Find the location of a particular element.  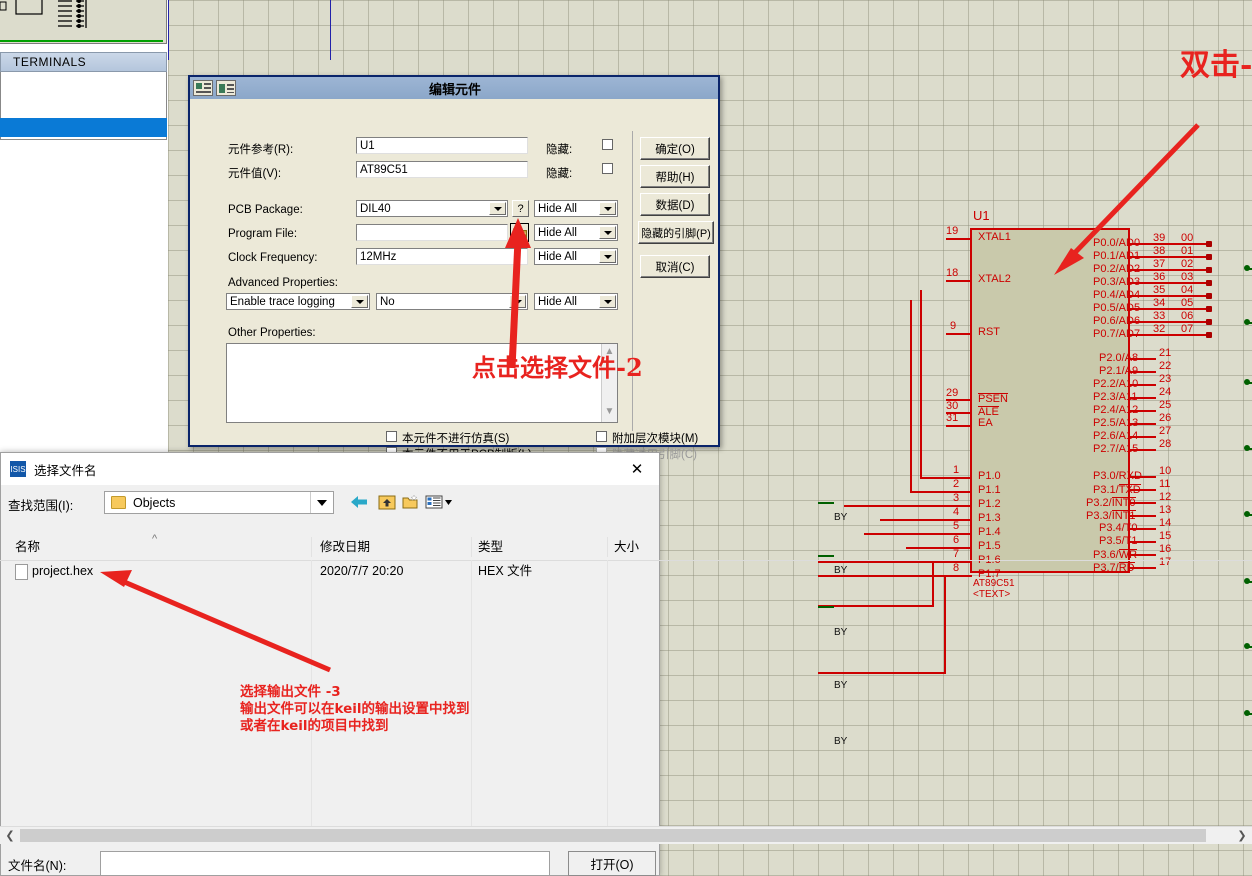

clock-hide-combo: Hide All is located at coordinates (576, 256).